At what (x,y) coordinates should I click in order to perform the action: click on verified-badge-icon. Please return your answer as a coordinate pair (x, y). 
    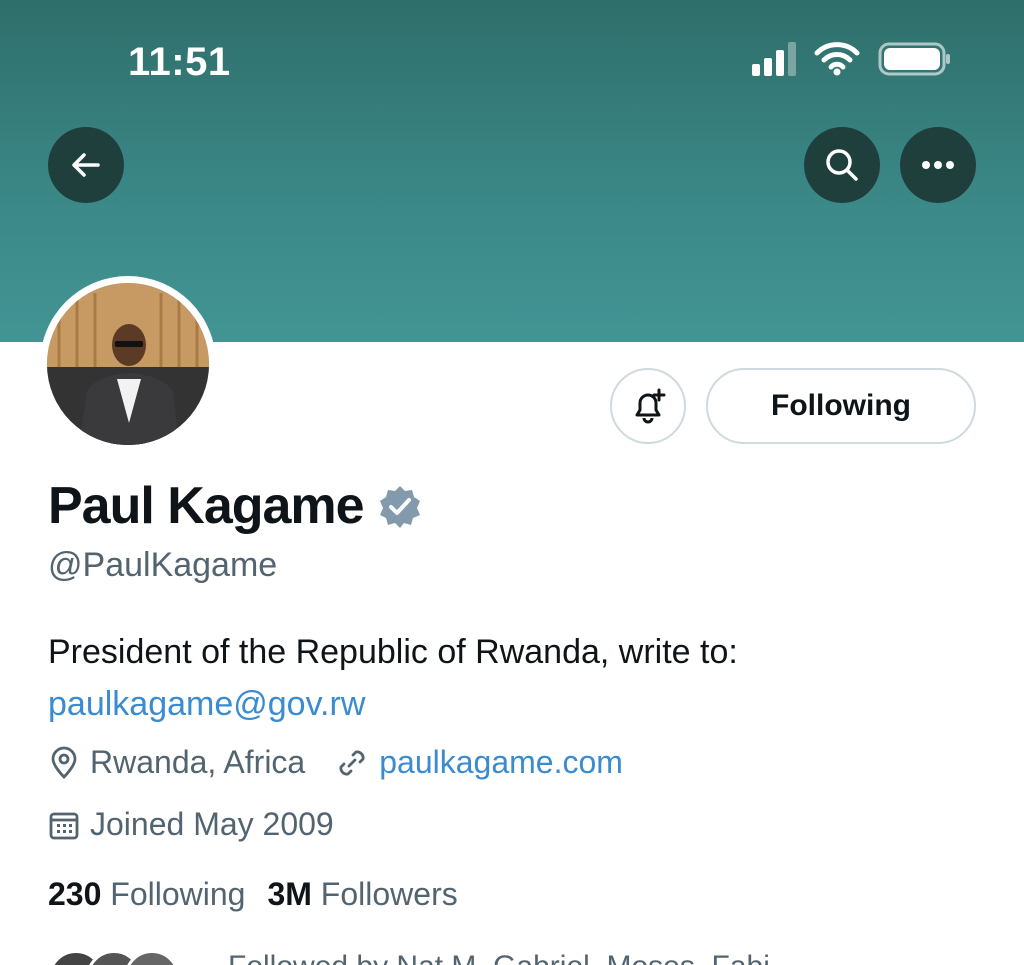
    Looking at the image, I should click on (399, 507).